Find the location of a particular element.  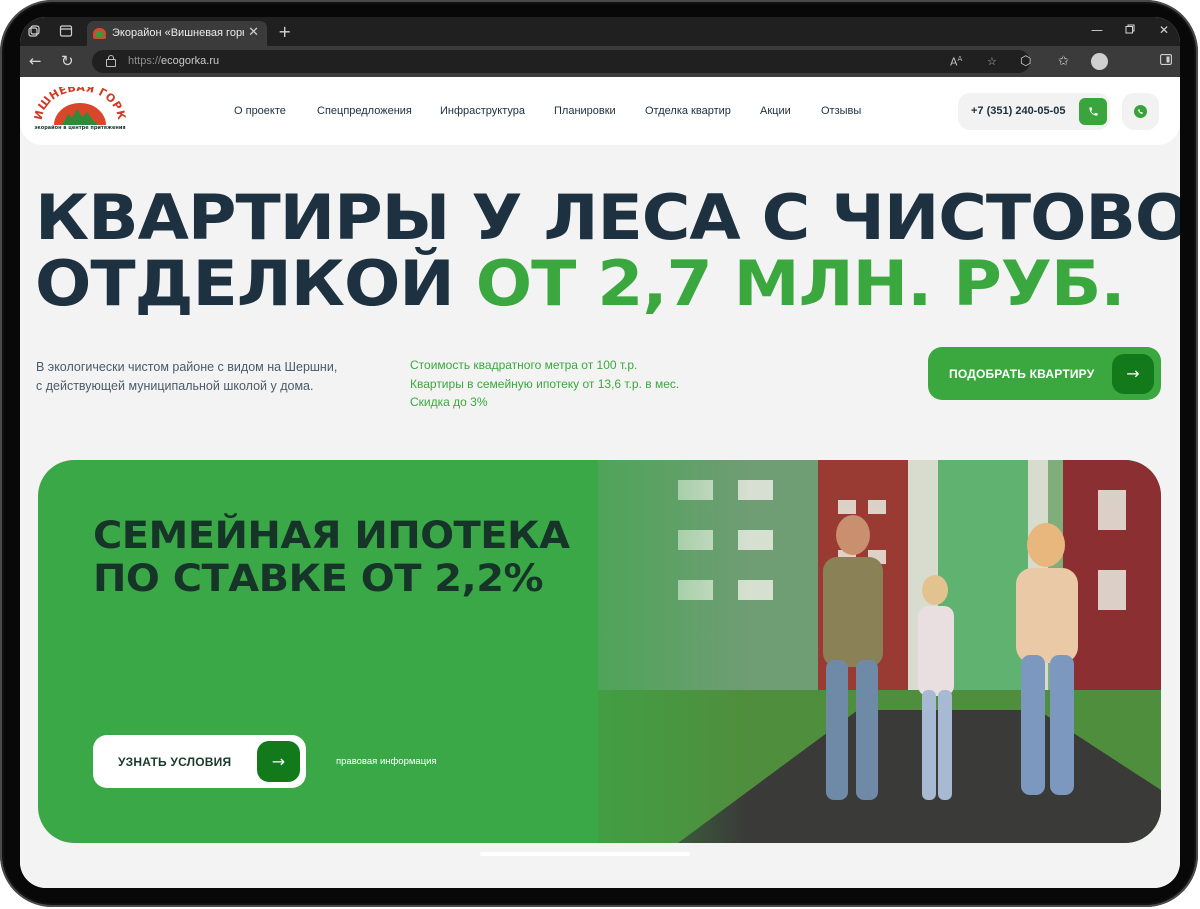

browser-tab-bar: Экорайон «Вишневая горка»: кв ✕ + — ✕ is located at coordinates (600, 31).